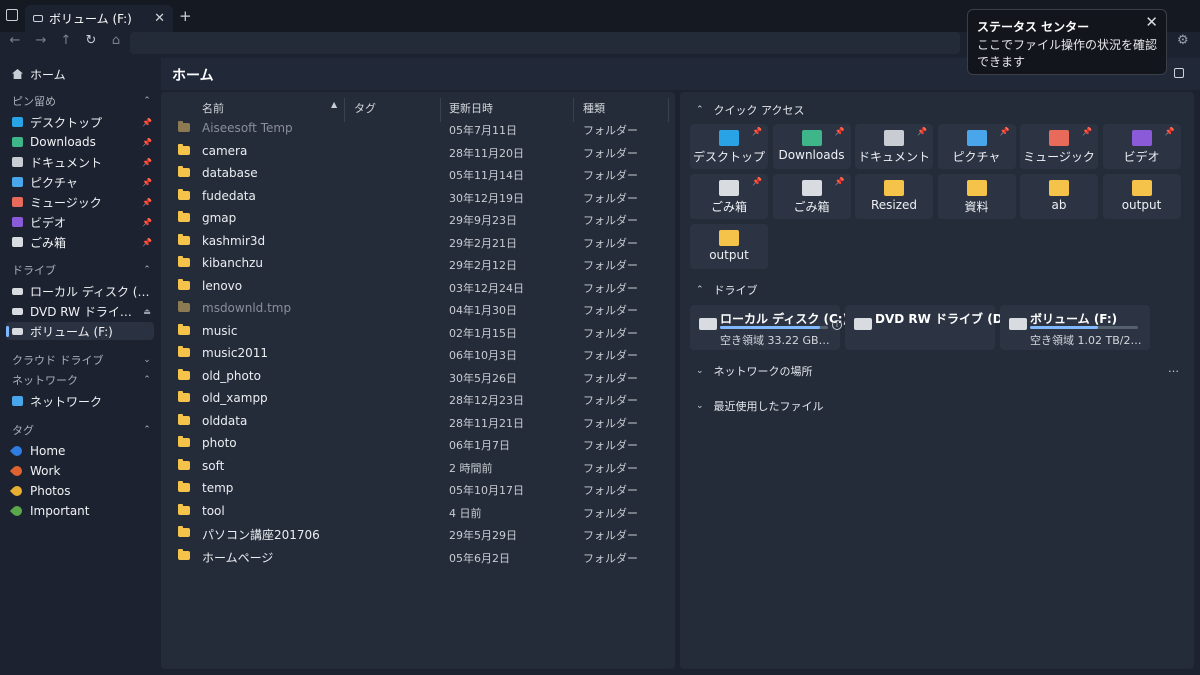 The width and height of the screenshot is (1200, 675). I want to click on close-icon: ✕, so click(1151, 22).